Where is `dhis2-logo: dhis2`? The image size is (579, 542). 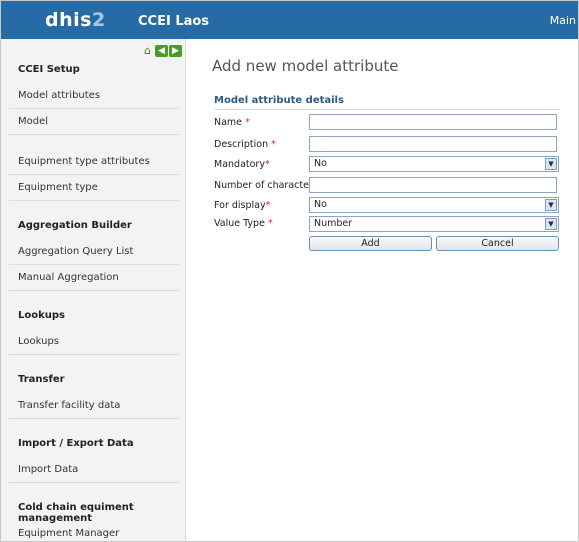
dhis2-logo: dhis2 is located at coordinates (75, 20).